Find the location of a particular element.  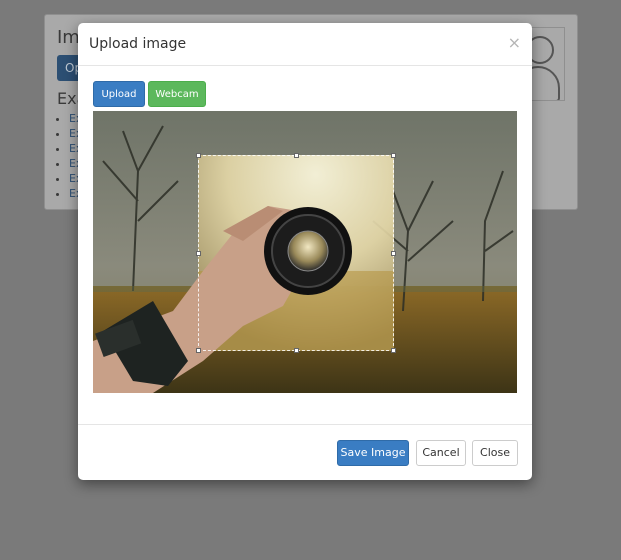

webcam-tab-button: Webcam is located at coordinates (177, 94).